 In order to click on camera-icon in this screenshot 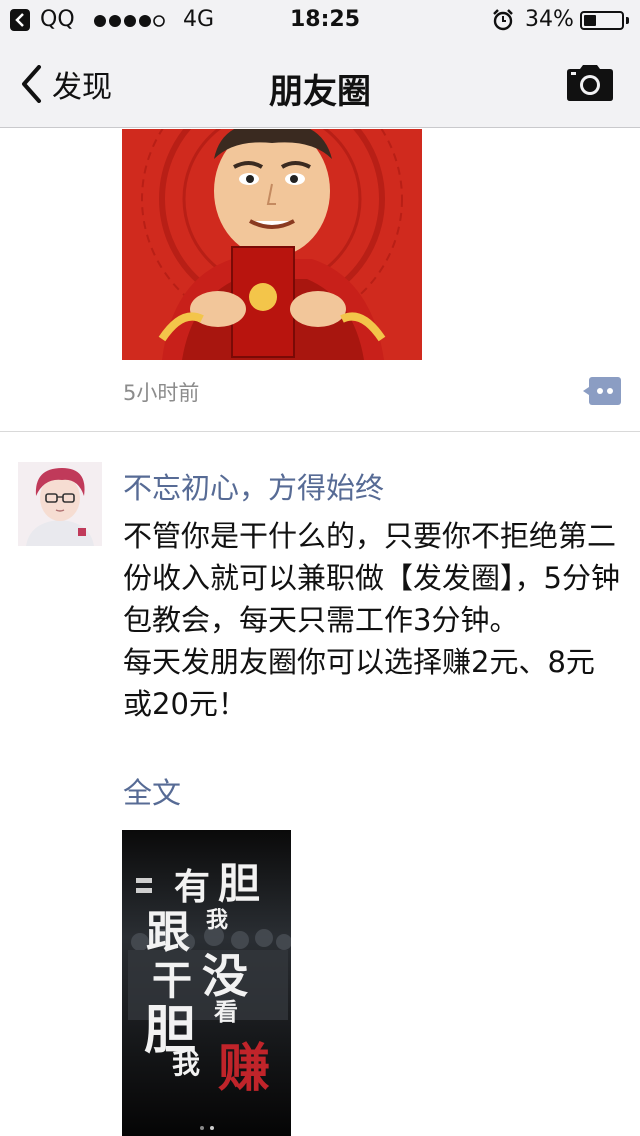, I will do `click(590, 83)`.